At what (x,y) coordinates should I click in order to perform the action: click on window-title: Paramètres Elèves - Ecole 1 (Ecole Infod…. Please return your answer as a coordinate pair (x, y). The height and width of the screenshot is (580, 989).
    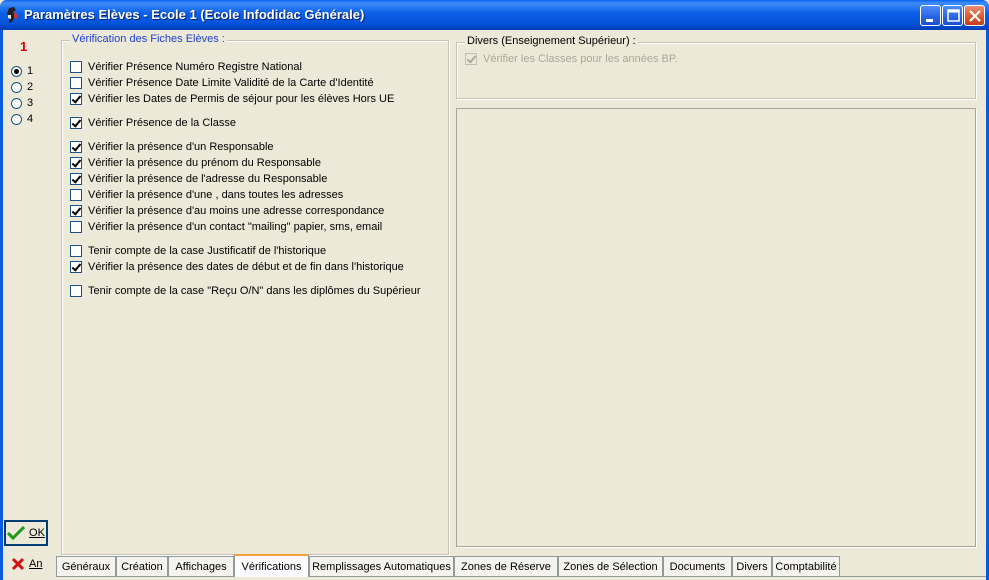
    Looking at the image, I should click on (194, 14).